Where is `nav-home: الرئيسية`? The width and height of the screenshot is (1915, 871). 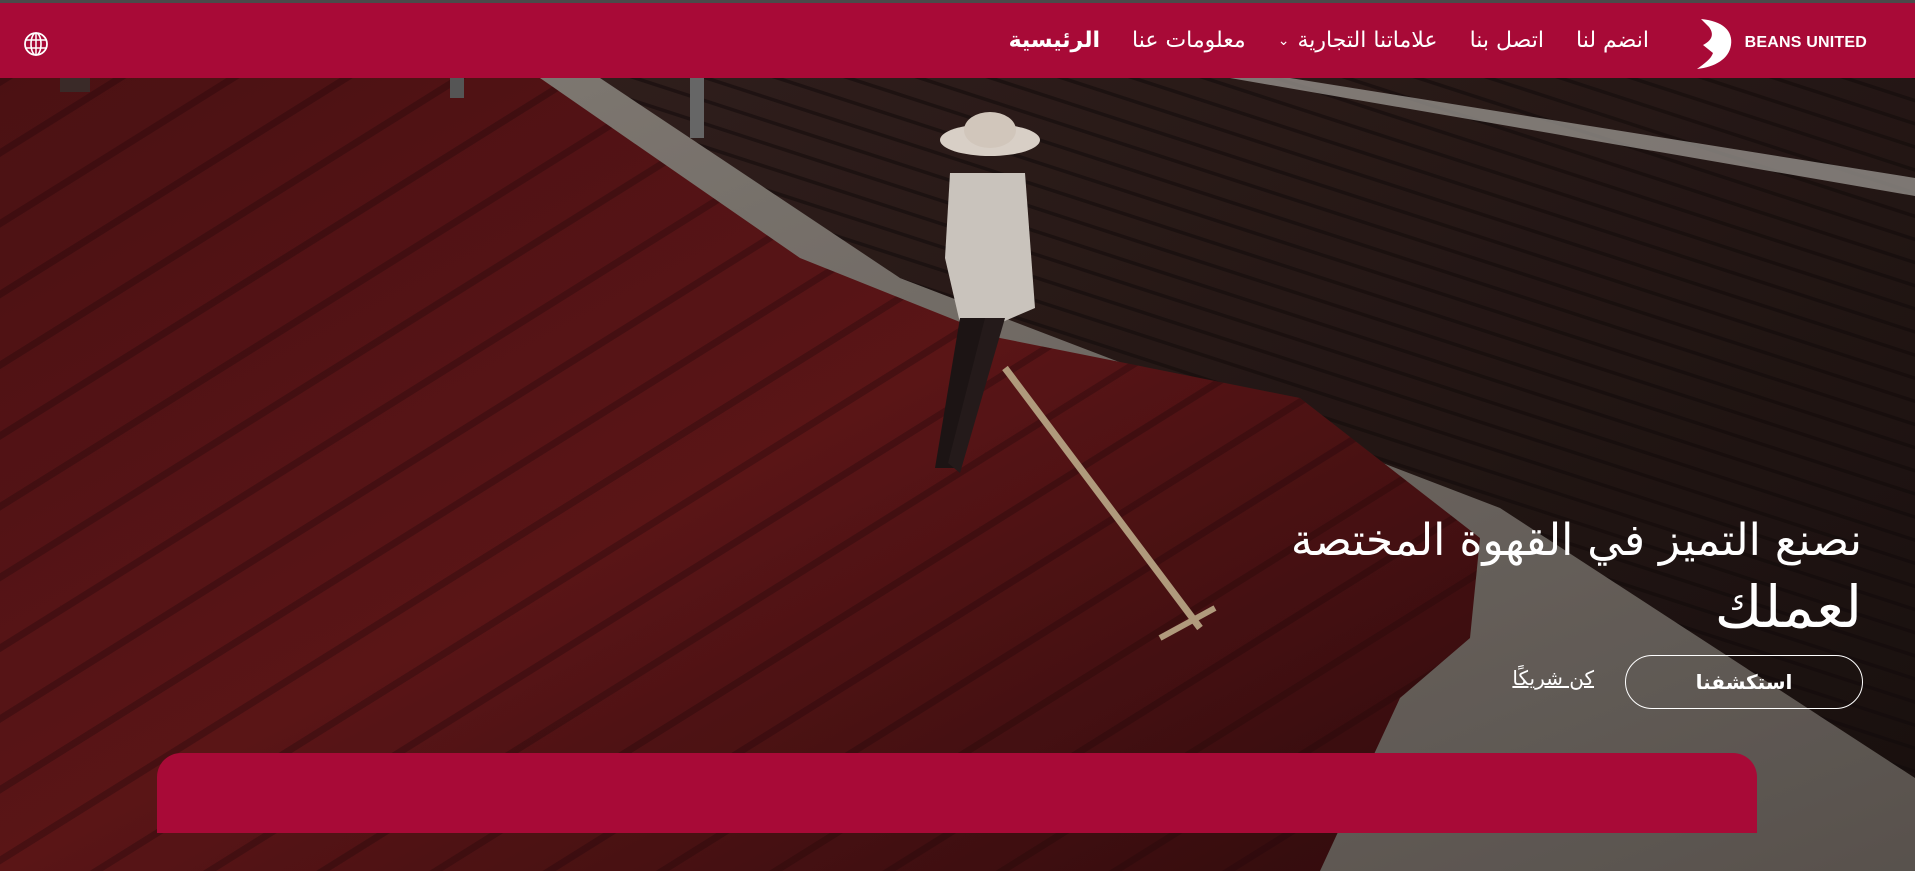 nav-home: الرئيسية is located at coordinates (1054, 40).